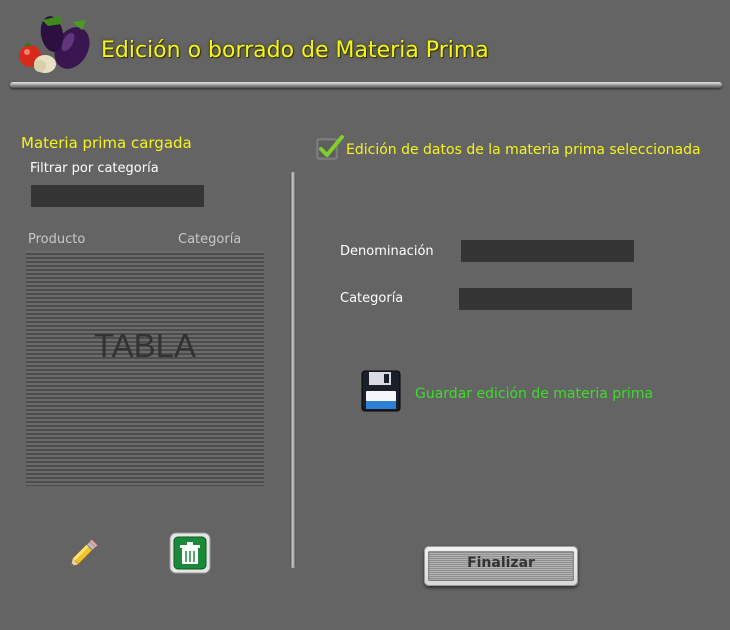 Image resolution: width=730 pixels, height=630 pixels. What do you see at coordinates (54, 44) in the screenshot?
I see `vegetables-logo-icon` at bounding box center [54, 44].